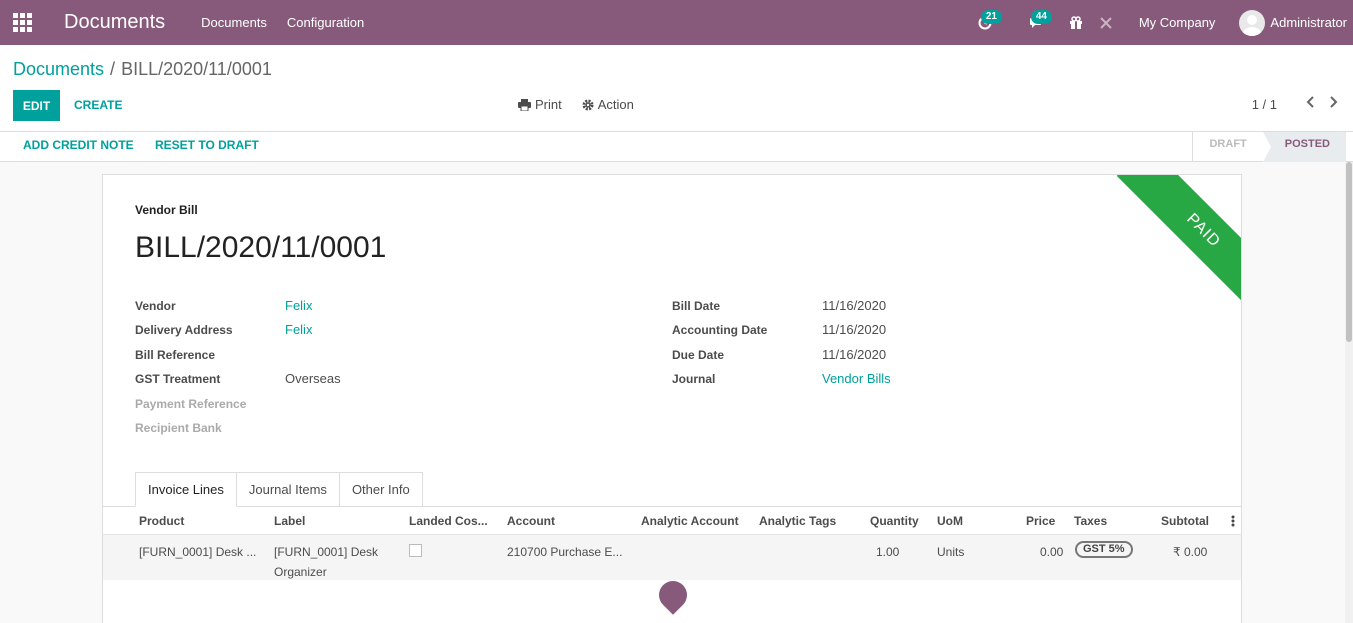  I want to click on delivery-address-value: Felix, so click(298, 329).